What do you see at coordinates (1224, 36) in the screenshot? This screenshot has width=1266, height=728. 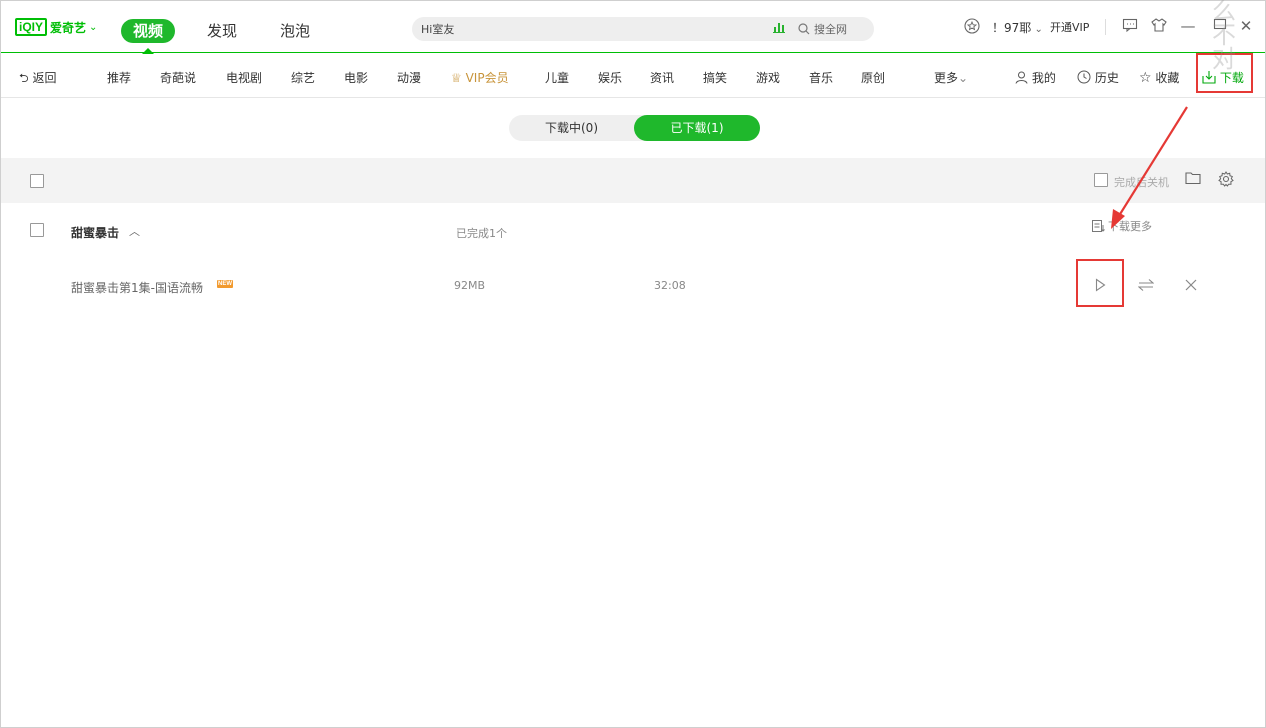 I see `watermark: 么不对` at bounding box center [1224, 36].